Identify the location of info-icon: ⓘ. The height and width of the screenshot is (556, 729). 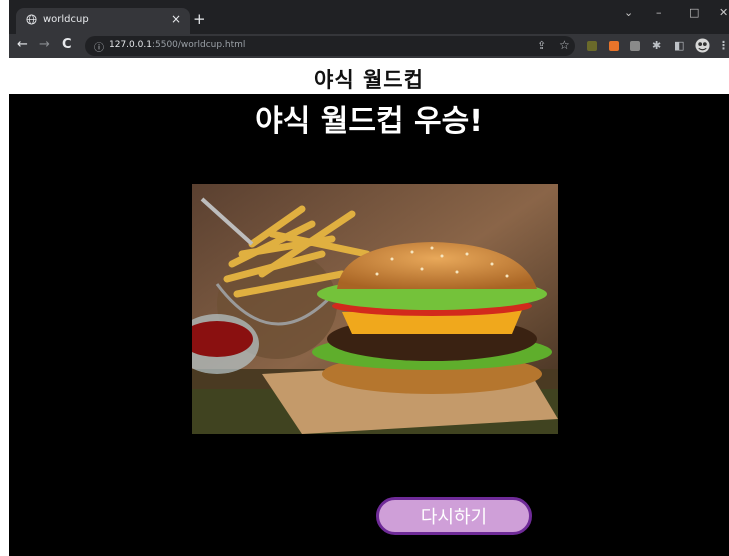
(99, 46).